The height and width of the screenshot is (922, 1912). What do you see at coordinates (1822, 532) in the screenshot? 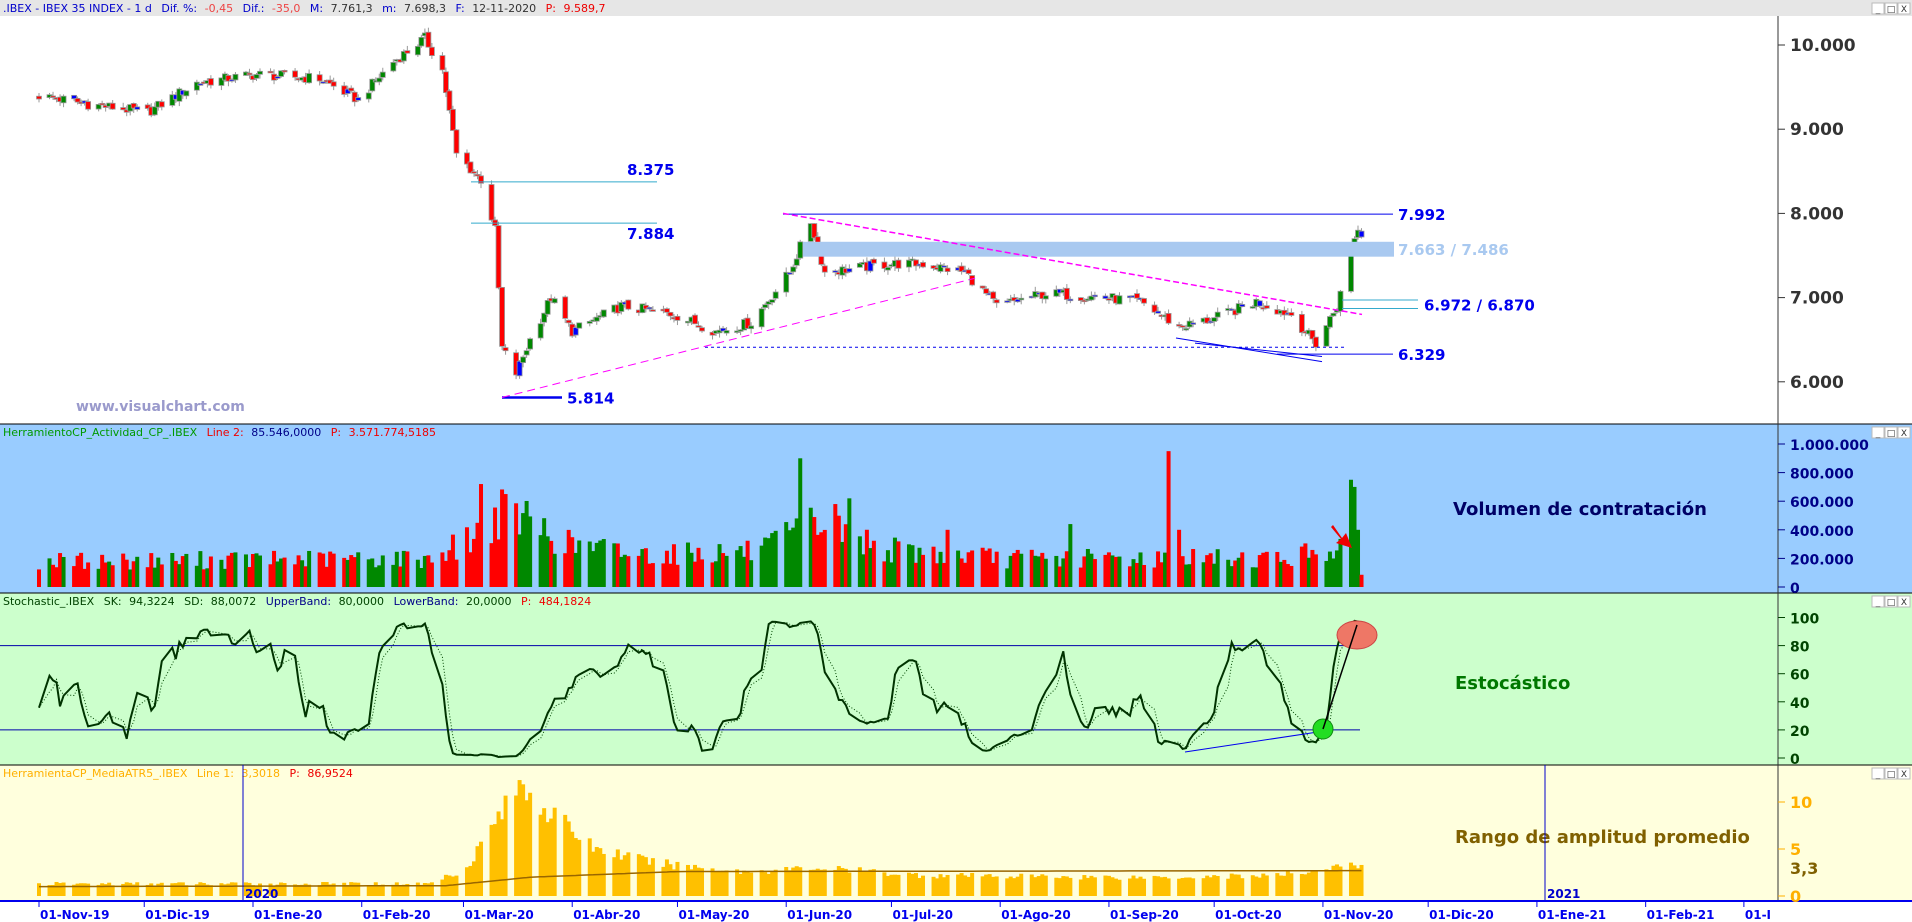
I see `y-tick-label: 400.000` at bounding box center [1822, 532].